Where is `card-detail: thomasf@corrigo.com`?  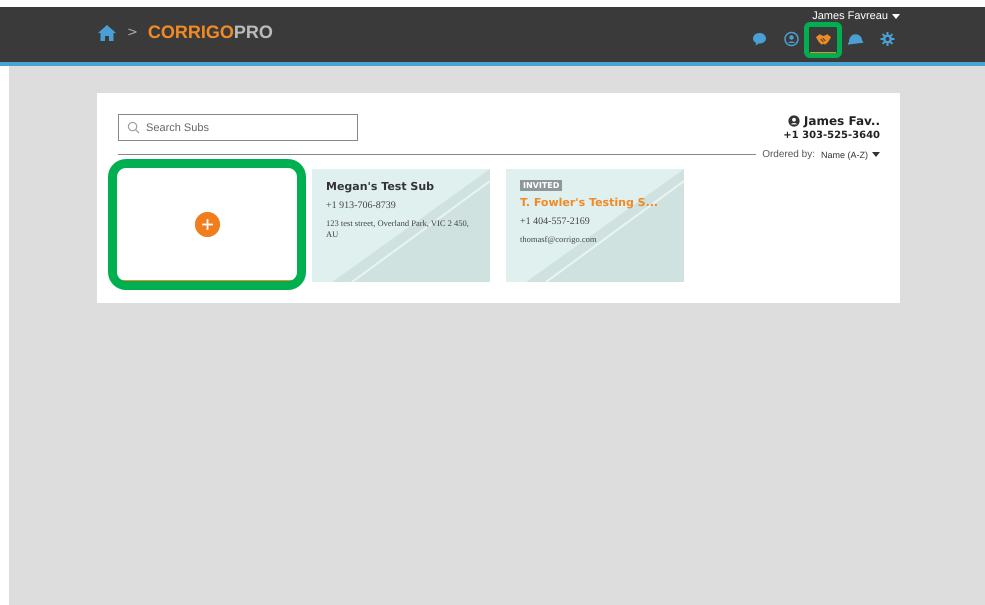 card-detail: thomasf@corrigo.com is located at coordinates (558, 239).